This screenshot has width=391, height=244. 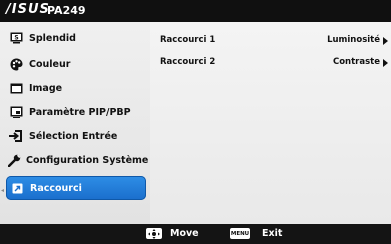 What do you see at coordinates (3, 190) in the screenshot?
I see `left-arrow-icon: ◂` at bounding box center [3, 190].